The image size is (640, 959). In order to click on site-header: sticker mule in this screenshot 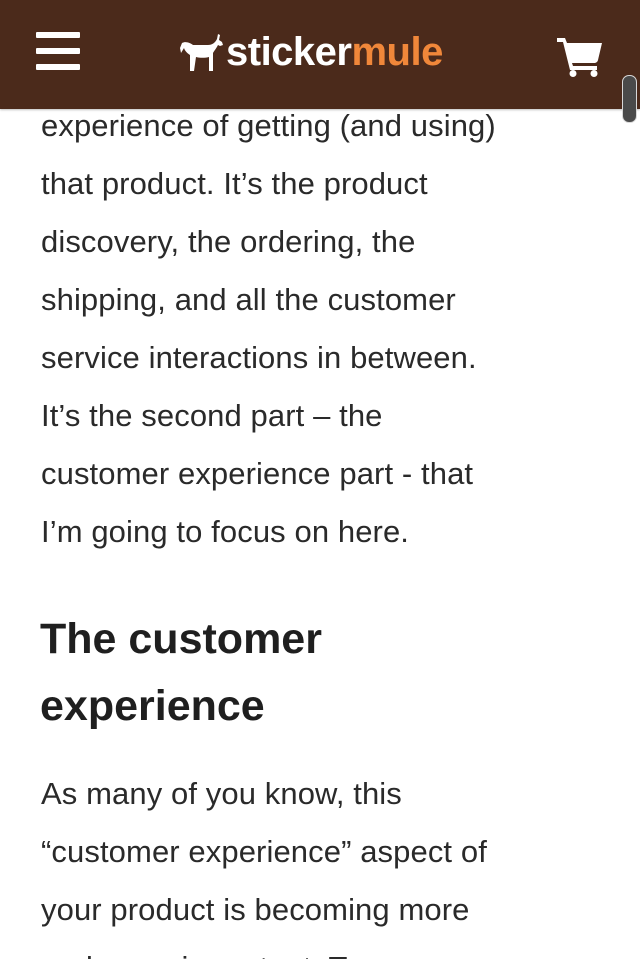, I will do `click(320, 54)`.